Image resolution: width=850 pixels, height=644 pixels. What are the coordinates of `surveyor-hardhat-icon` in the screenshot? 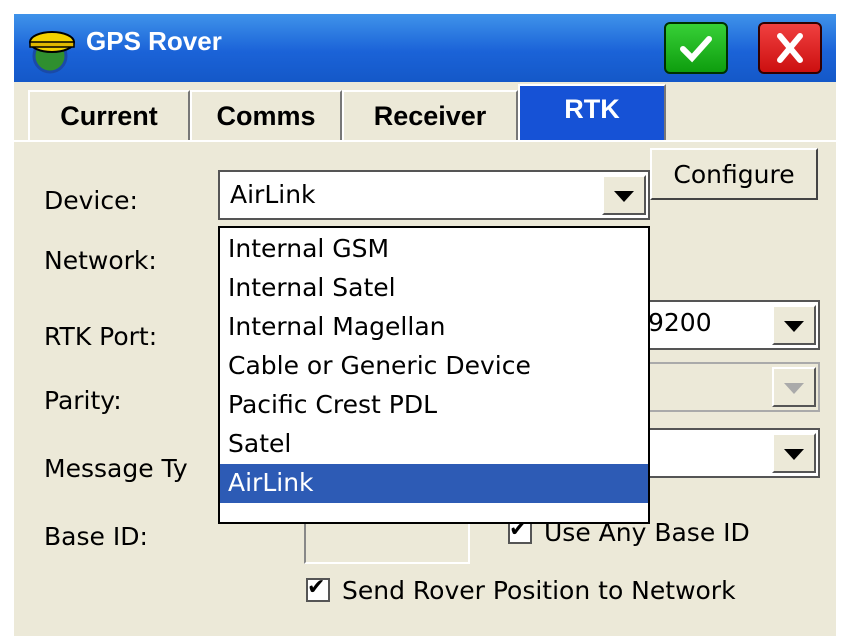 It's located at (52, 52).